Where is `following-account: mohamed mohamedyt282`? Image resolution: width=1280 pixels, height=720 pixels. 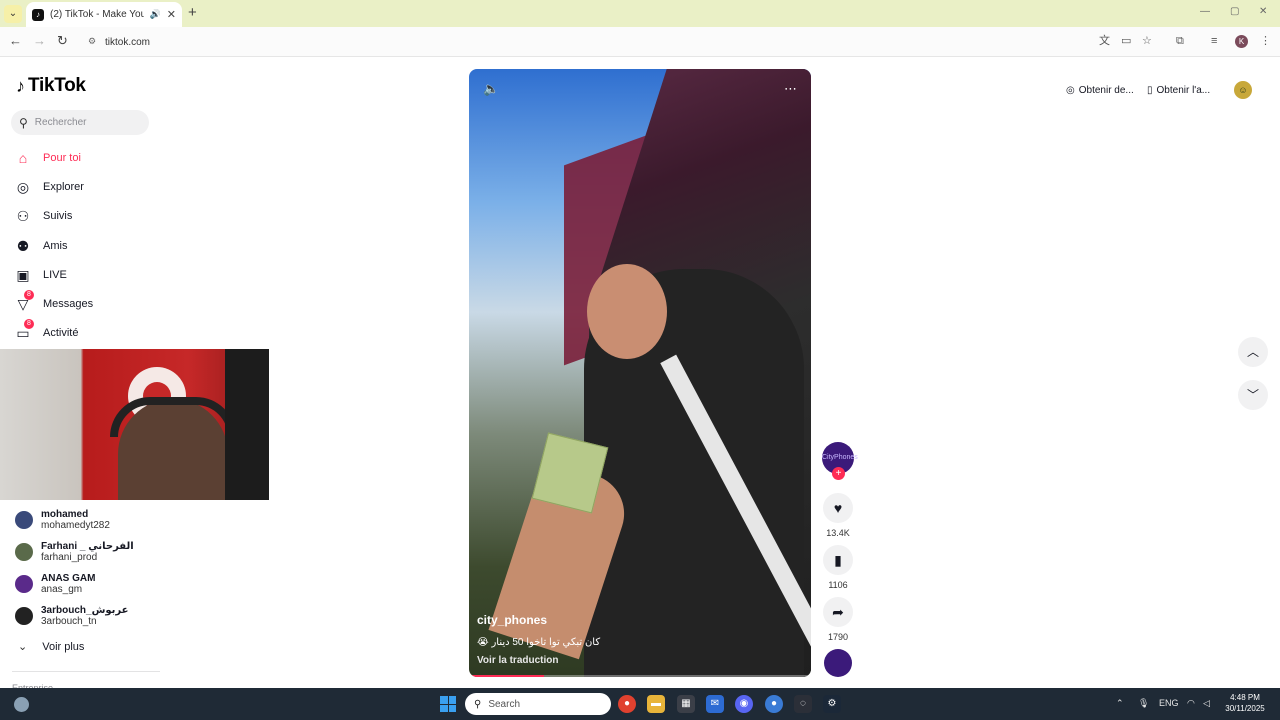
following-account: mohamed mohamedyt282 is located at coordinates (62, 520).